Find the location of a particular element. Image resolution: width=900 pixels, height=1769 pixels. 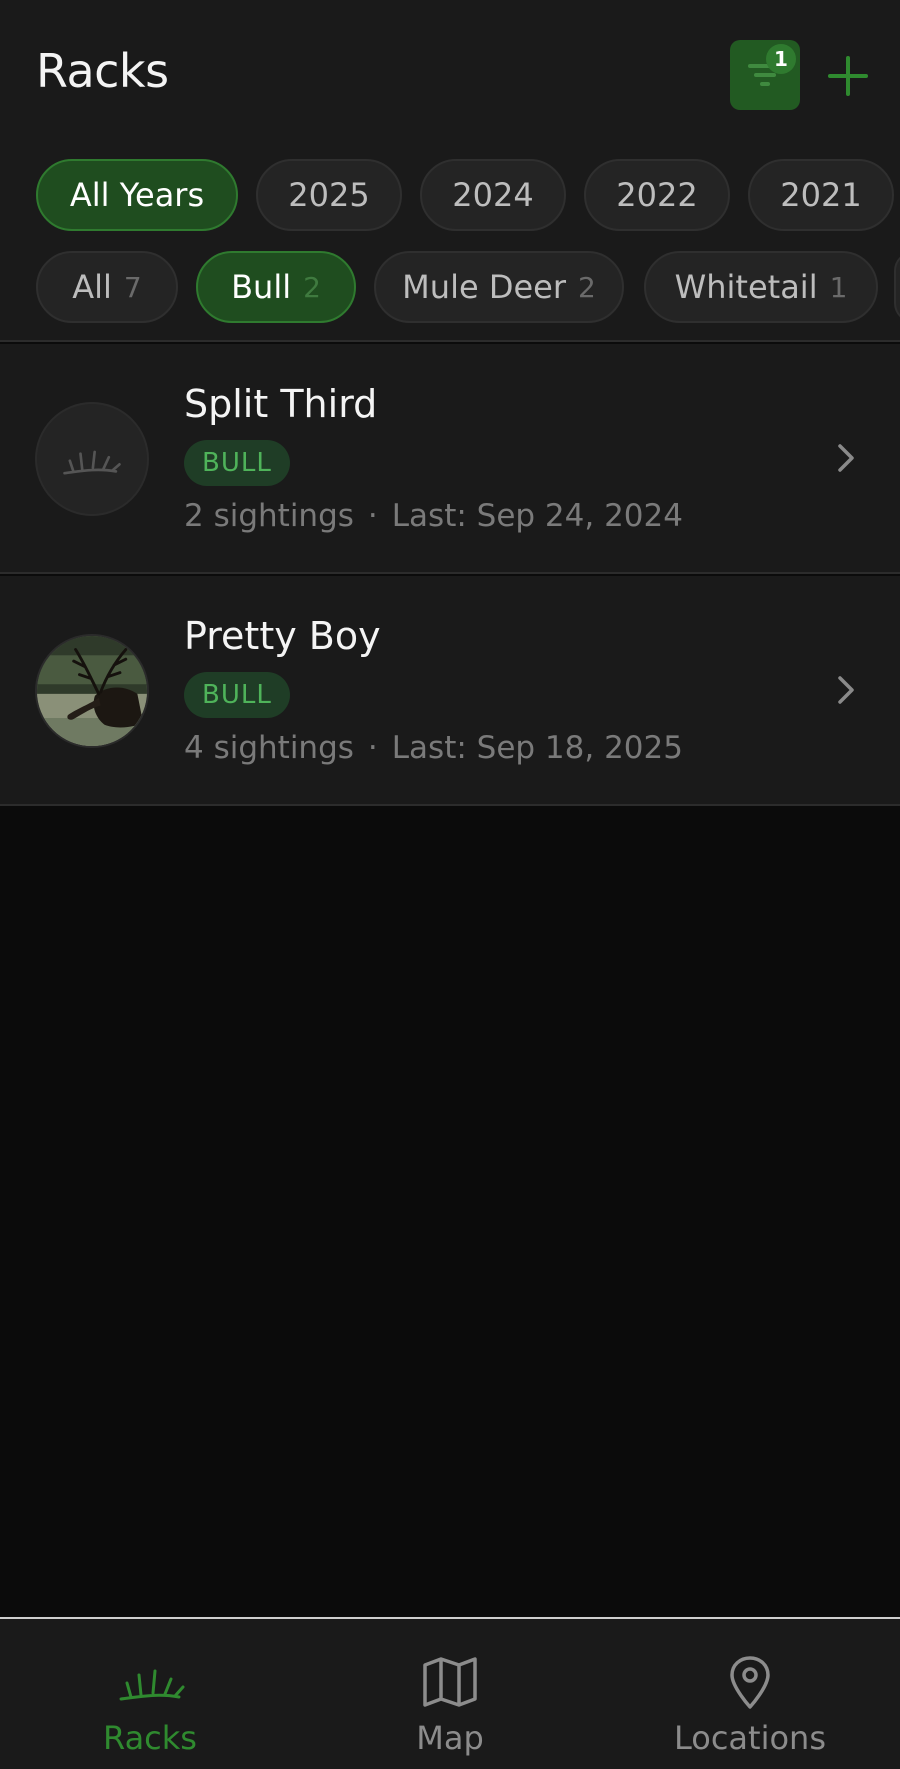

rack-meta: 4 sightings · Last: Sep 18, 2025 is located at coordinates (433, 748).